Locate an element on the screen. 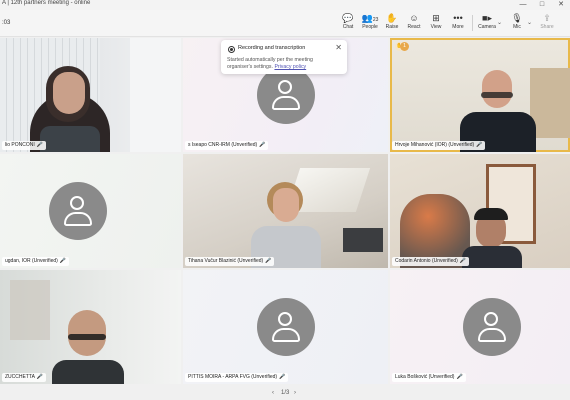  privacy-policy-link: Privacy policy is located at coordinates (290, 67).